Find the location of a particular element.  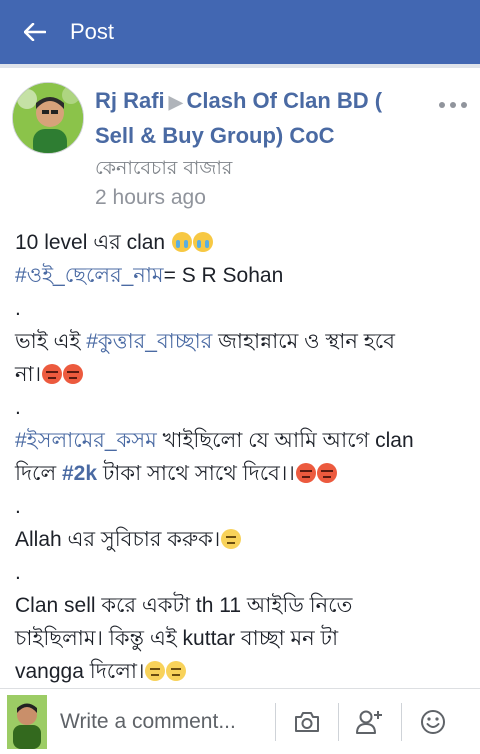

post-text: টাকা সাথে সাথে দিবে।। is located at coordinates (196, 473).